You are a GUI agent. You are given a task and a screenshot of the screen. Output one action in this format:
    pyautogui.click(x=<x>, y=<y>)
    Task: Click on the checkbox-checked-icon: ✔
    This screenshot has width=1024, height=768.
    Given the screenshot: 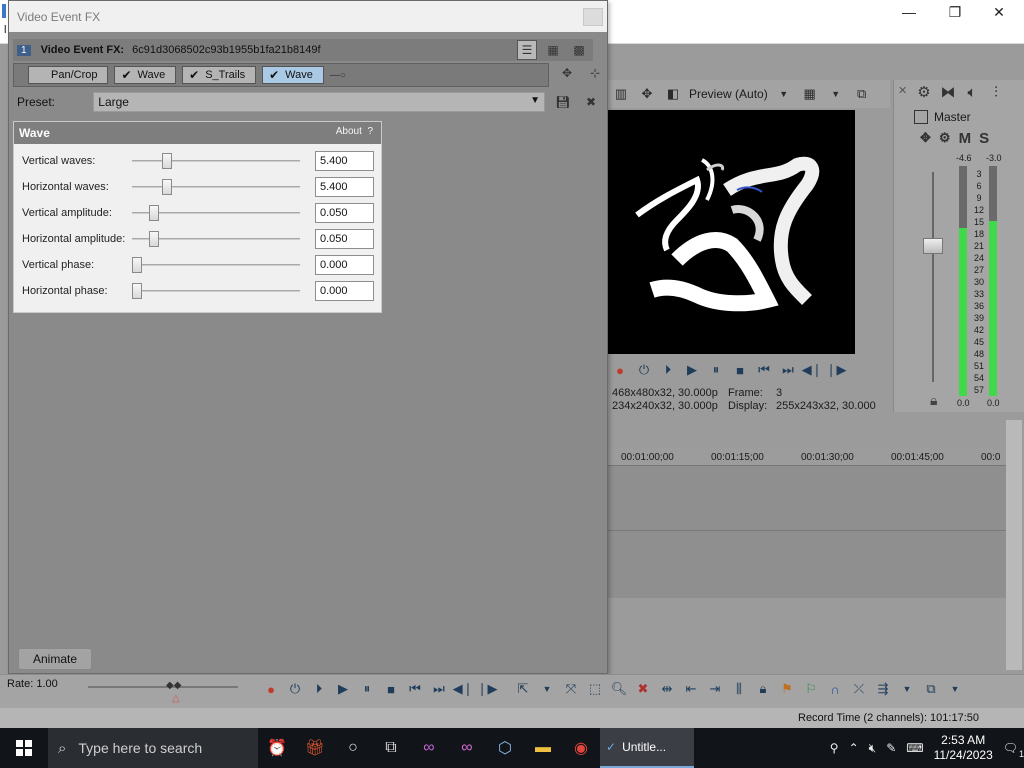 What is the action you would take?
    pyautogui.click(x=194, y=75)
    